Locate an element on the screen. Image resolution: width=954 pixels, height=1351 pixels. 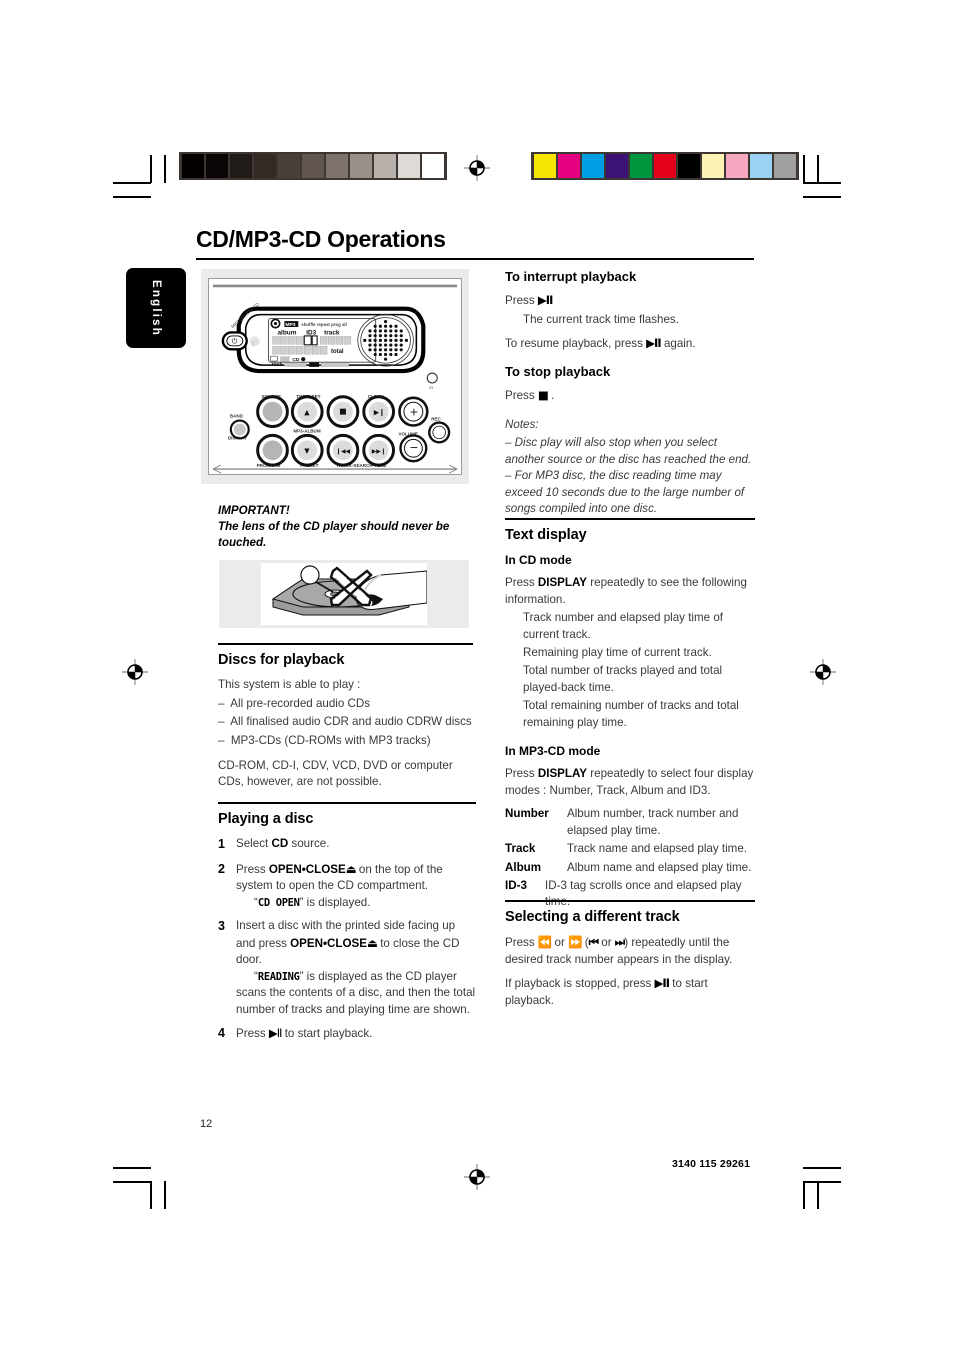
step-4: 4 Press ▶Ⅱ to start playback. is located at coordinates (347, 1034).